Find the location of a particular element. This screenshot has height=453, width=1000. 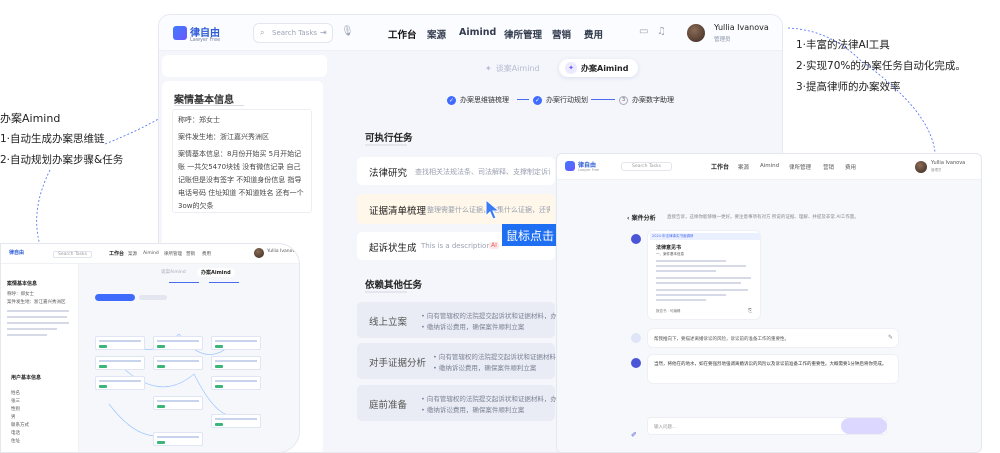

tab-discuss-aimind: ✦ 谈案Aimind is located at coordinates (512, 68).